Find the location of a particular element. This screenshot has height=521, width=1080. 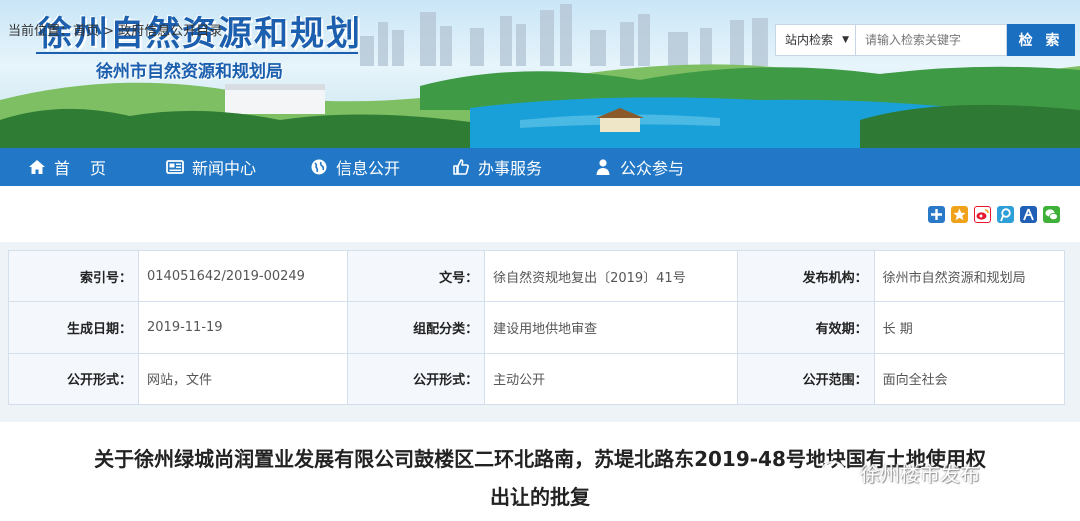

nav-item-label: 公众参与 is located at coordinates (652, 168).